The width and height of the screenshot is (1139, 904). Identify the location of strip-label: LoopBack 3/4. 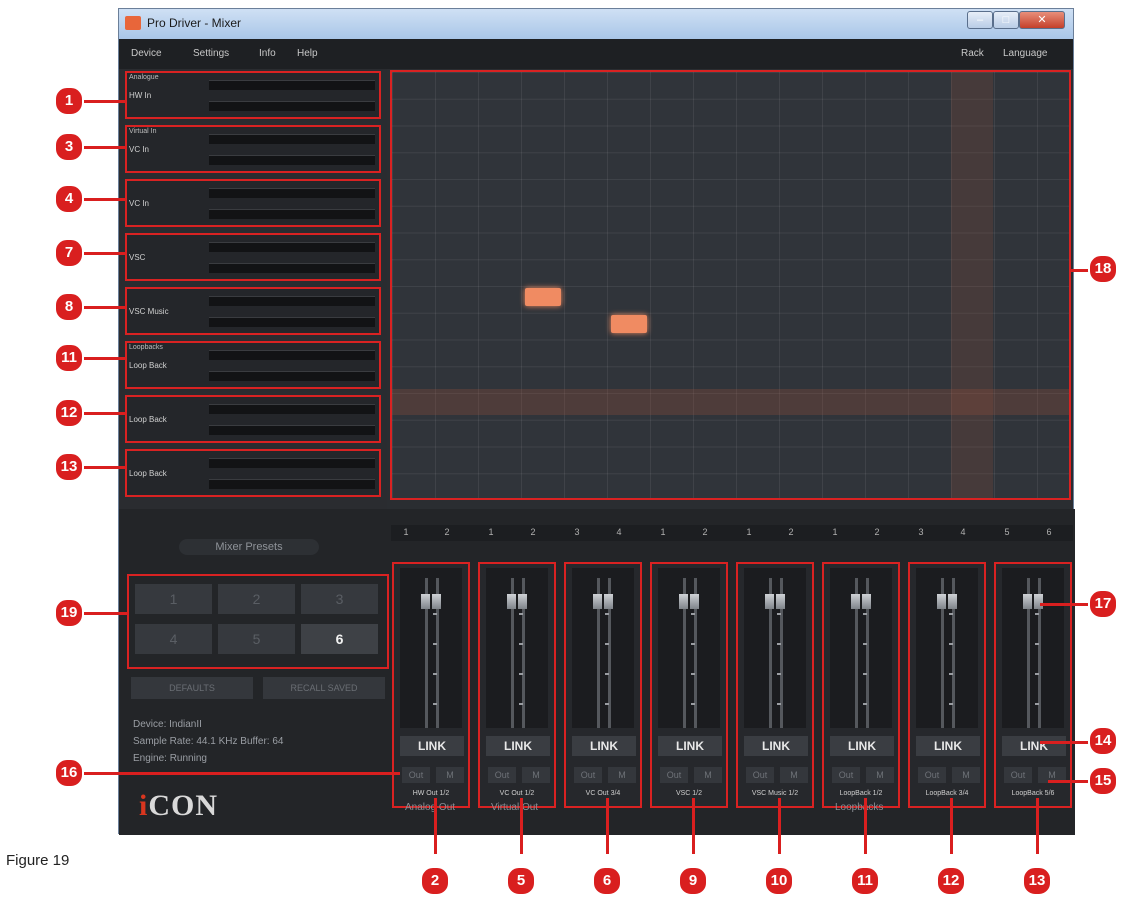
(947, 793).